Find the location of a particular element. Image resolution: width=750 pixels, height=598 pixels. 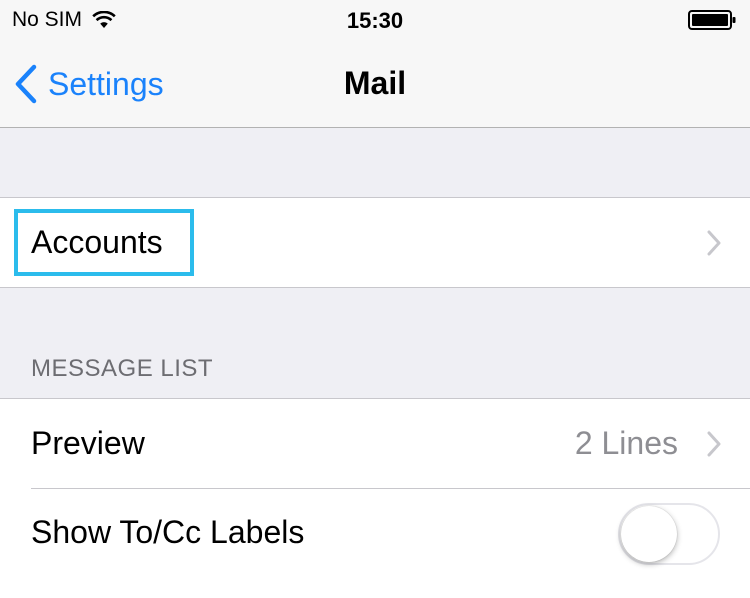

toggle-knob is located at coordinates (649, 534).